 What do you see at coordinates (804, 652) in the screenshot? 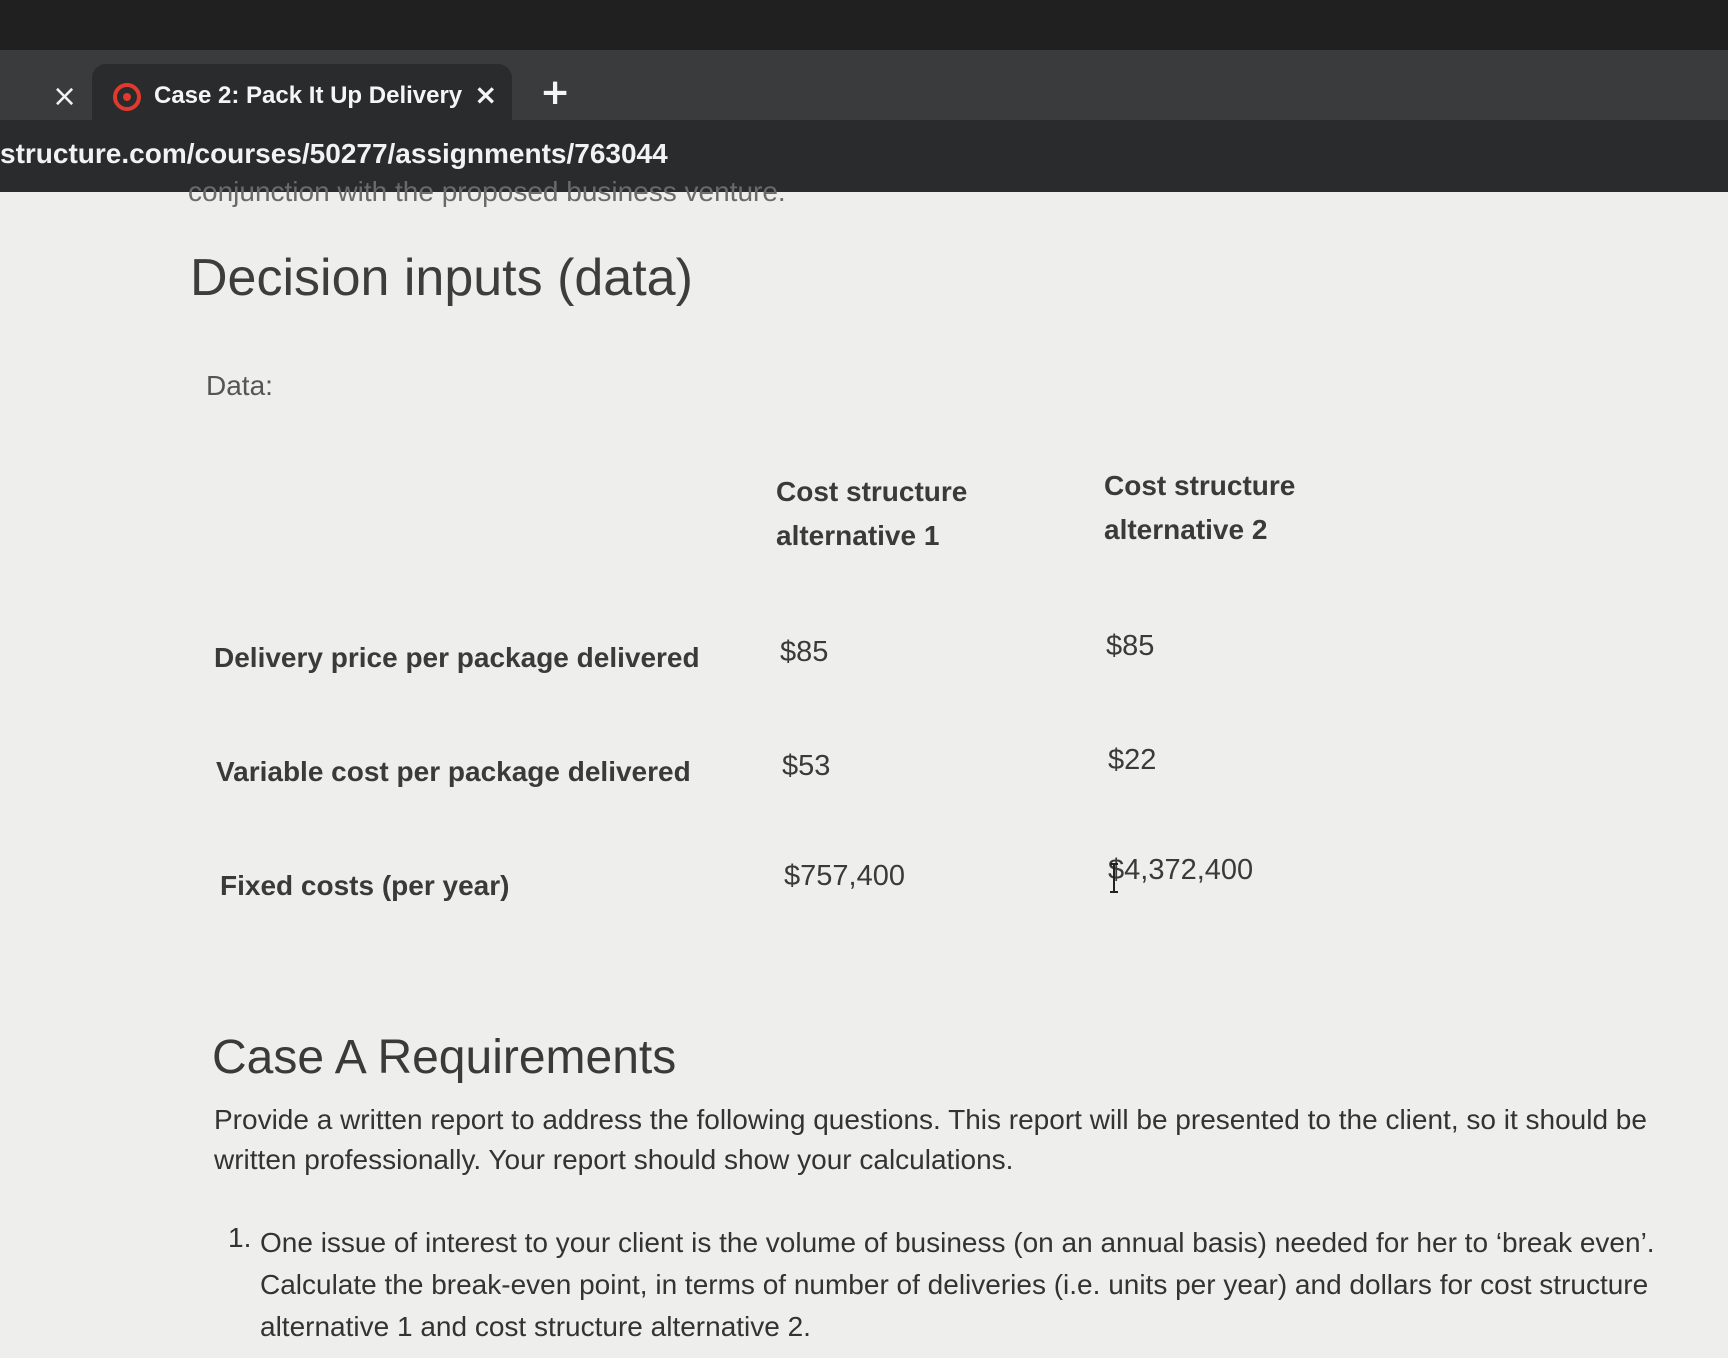
I see `cell-delivery-price-alt1: $85` at bounding box center [804, 652].